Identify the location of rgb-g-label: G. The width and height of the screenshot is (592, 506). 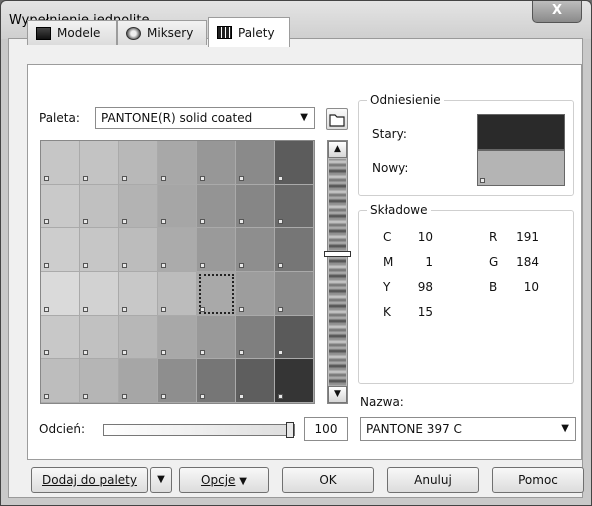
(494, 262).